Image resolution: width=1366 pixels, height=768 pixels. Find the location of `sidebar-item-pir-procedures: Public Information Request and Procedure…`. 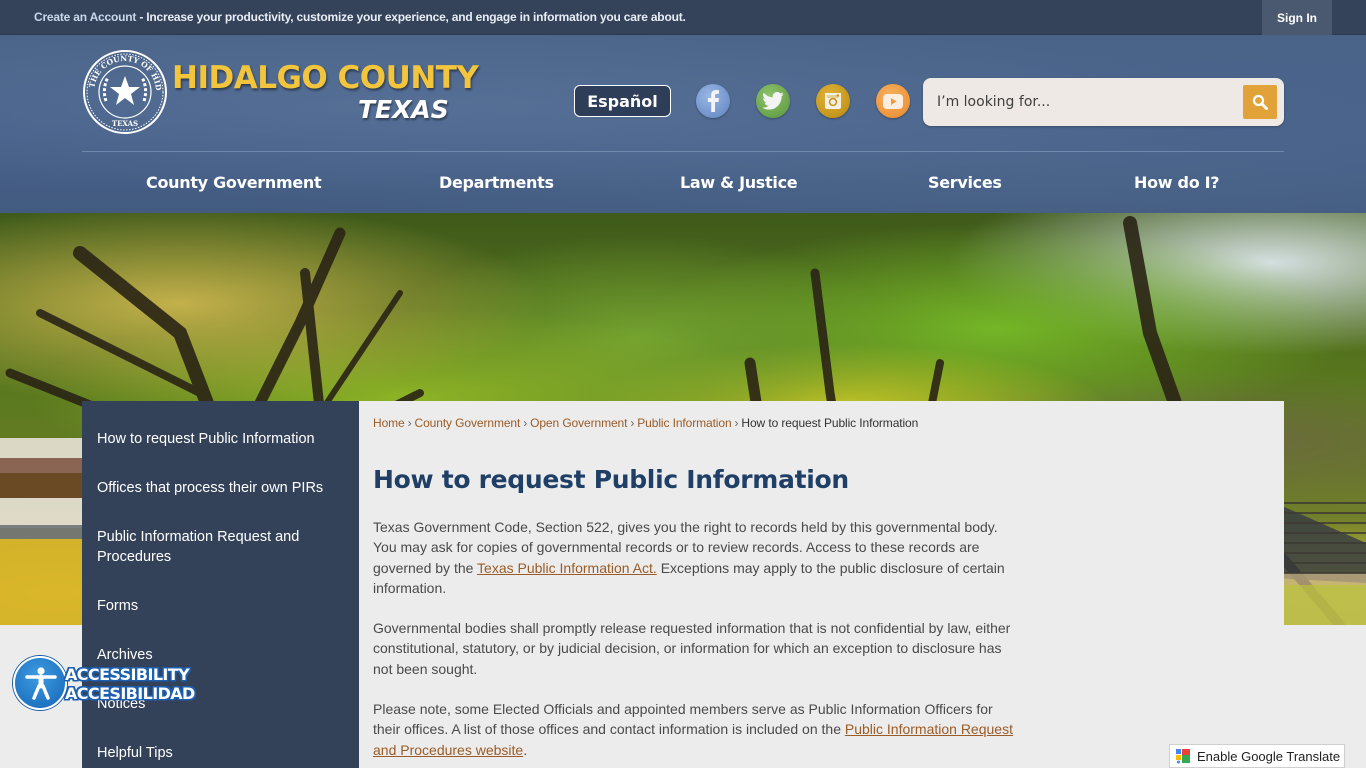

sidebar-item-pir-procedures: Public Information Request and Procedure… is located at coordinates (222, 547).